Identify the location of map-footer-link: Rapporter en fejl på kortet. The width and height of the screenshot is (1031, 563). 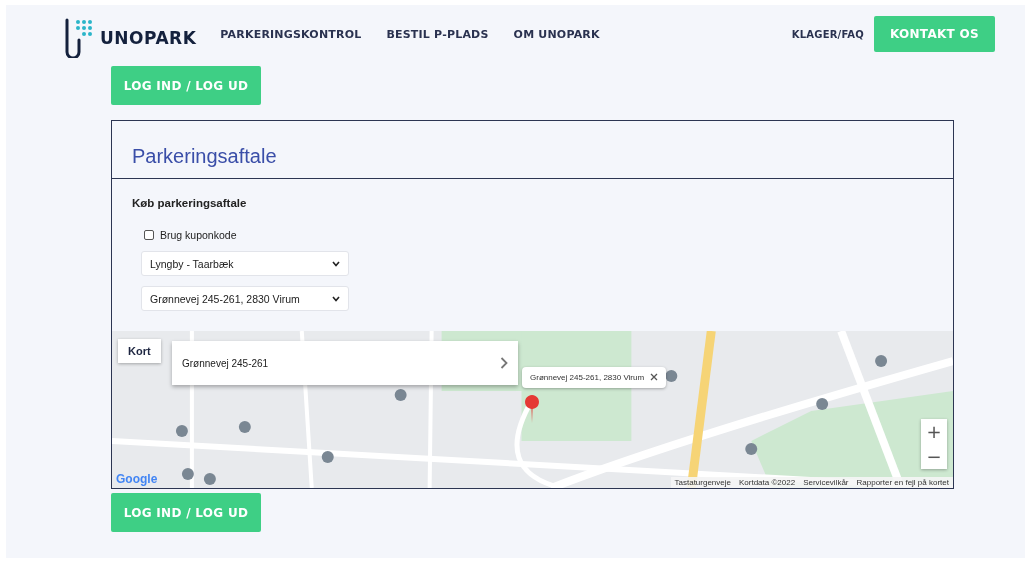
(902, 482).